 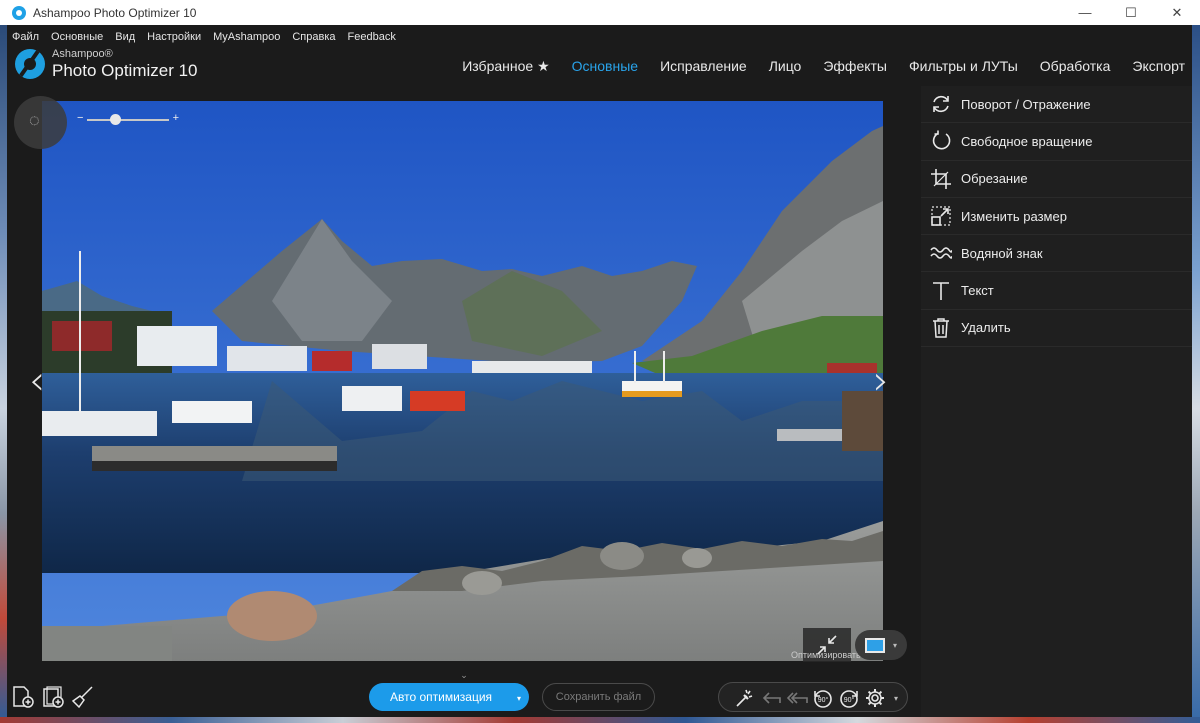 I want to click on tool-rotate-flip: Поворот / Отражение, so click(x=1056, y=105).